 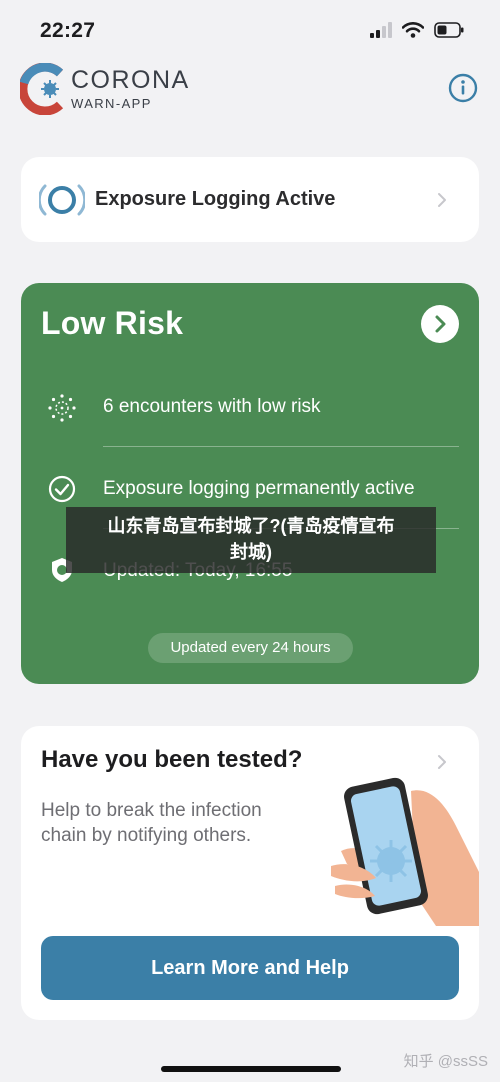 What do you see at coordinates (215, 199) in the screenshot?
I see `exposure-logging-label: Exposure Logging Active` at bounding box center [215, 199].